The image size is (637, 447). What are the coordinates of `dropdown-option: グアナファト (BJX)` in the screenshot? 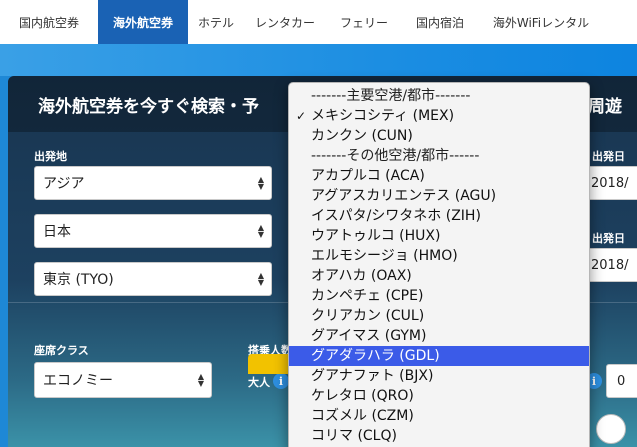 It's located at (439, 376).